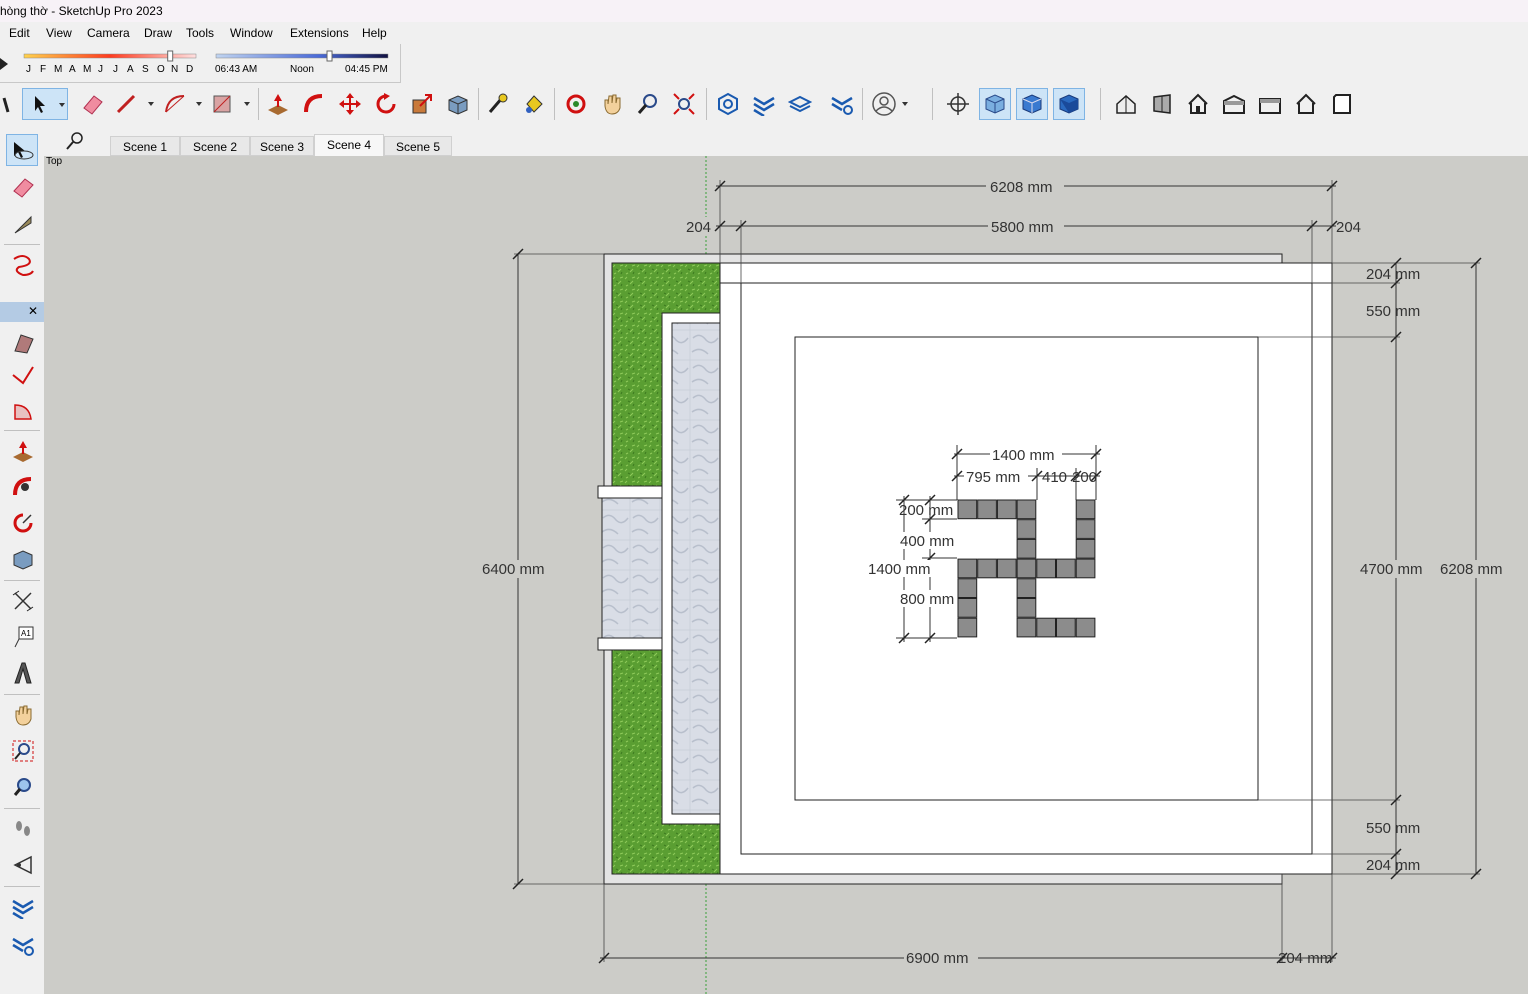 The image size is (1528, 994). Describe the element at coordinates (1162, 104) in the screenshot. I see `top-view-button` at that location.